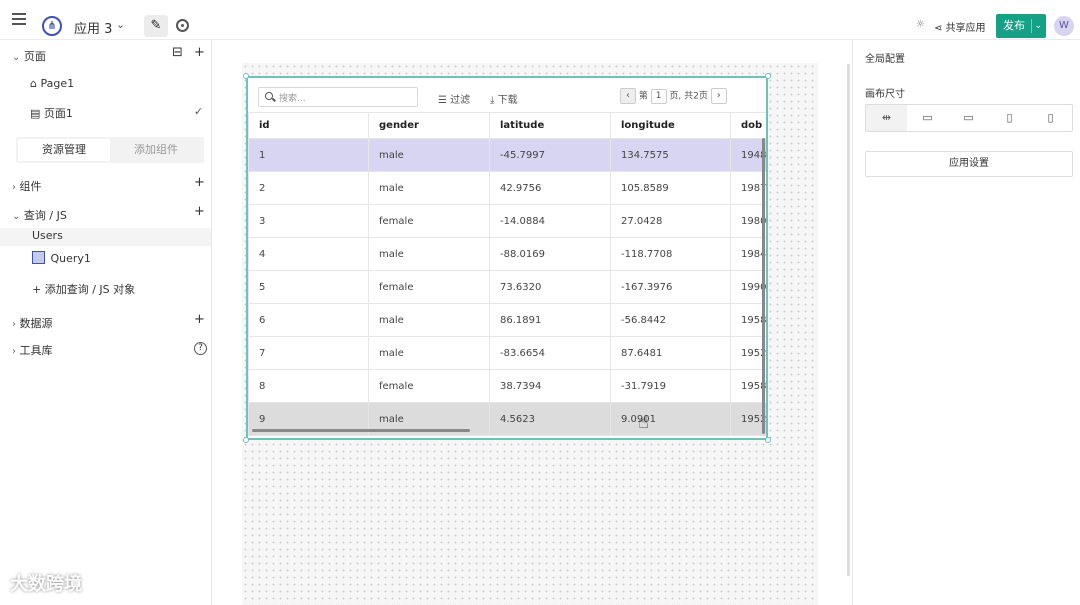 This screenshot has width=1080, height=605. Describe the element at coordinates (670, 188) in the screenshot. I see `table-cell: 105.8589` at that location.